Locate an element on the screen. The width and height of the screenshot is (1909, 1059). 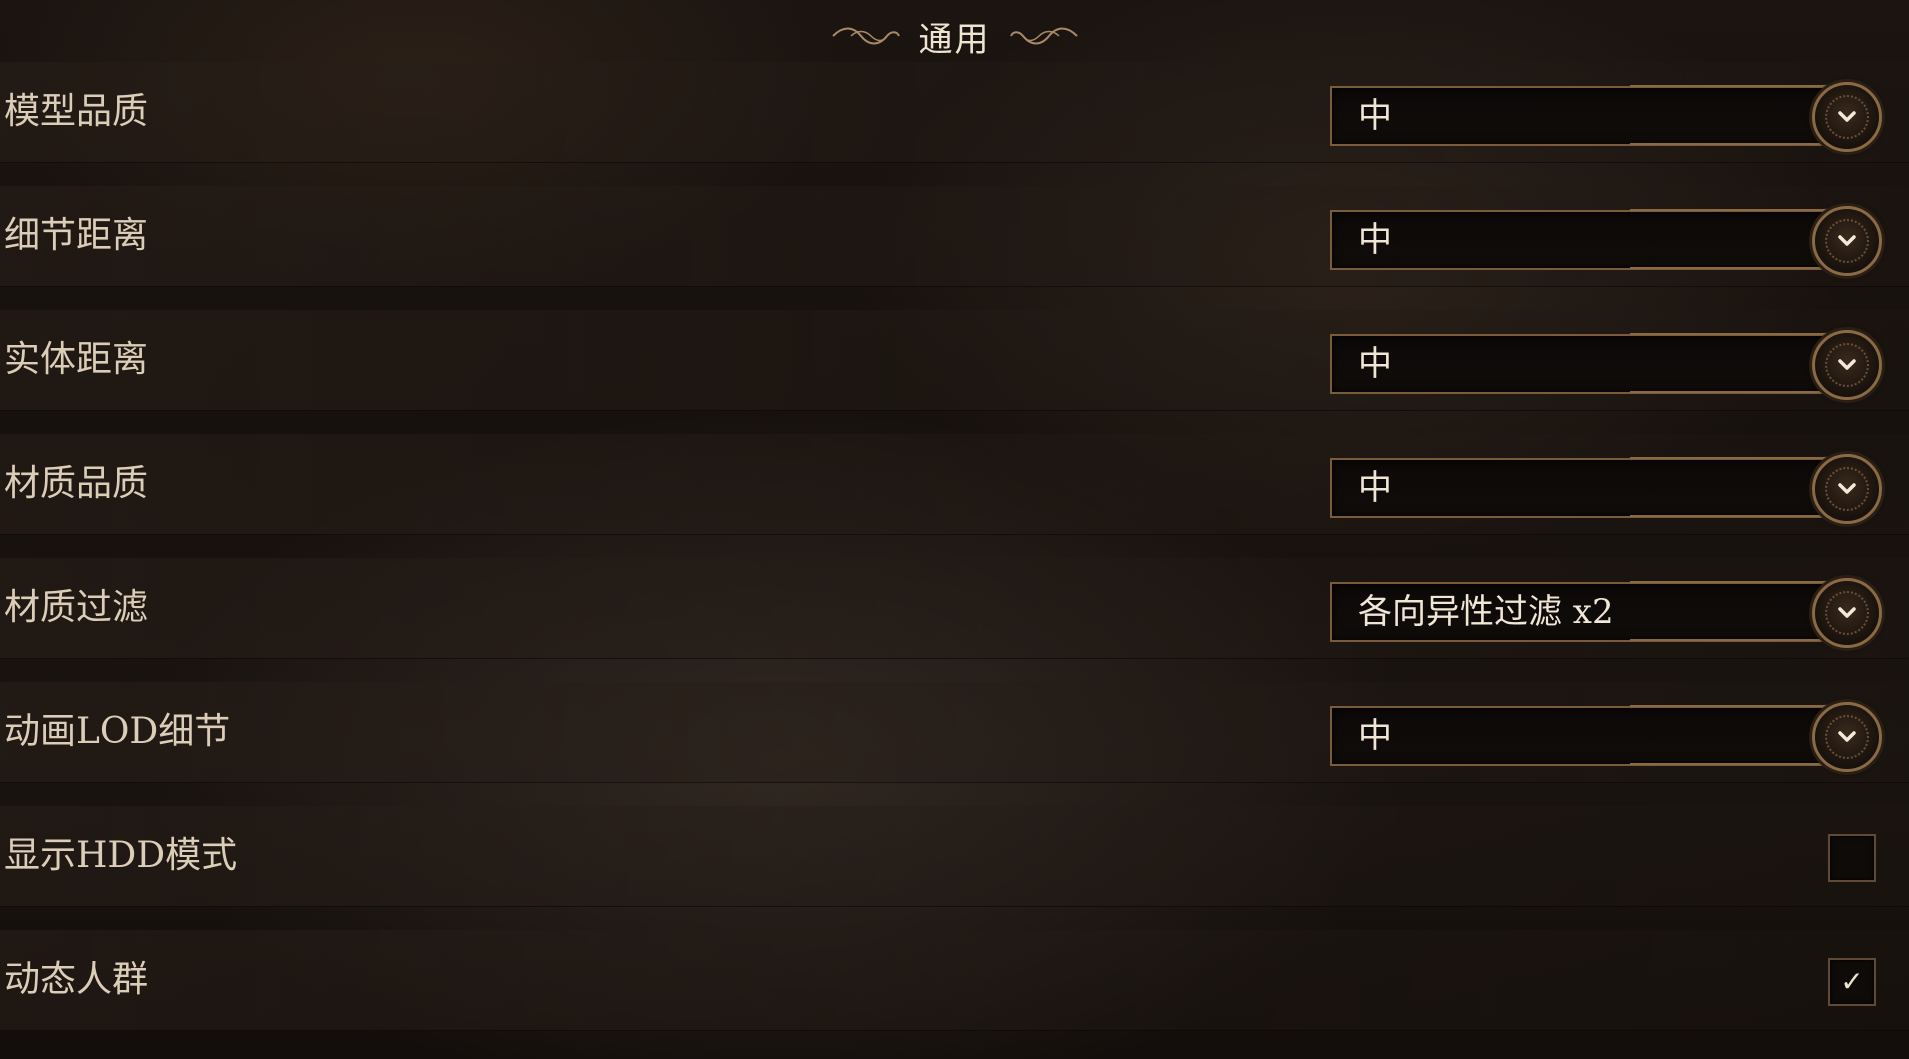
setting-label: 动态人群 is located at coordinates (76, 979).